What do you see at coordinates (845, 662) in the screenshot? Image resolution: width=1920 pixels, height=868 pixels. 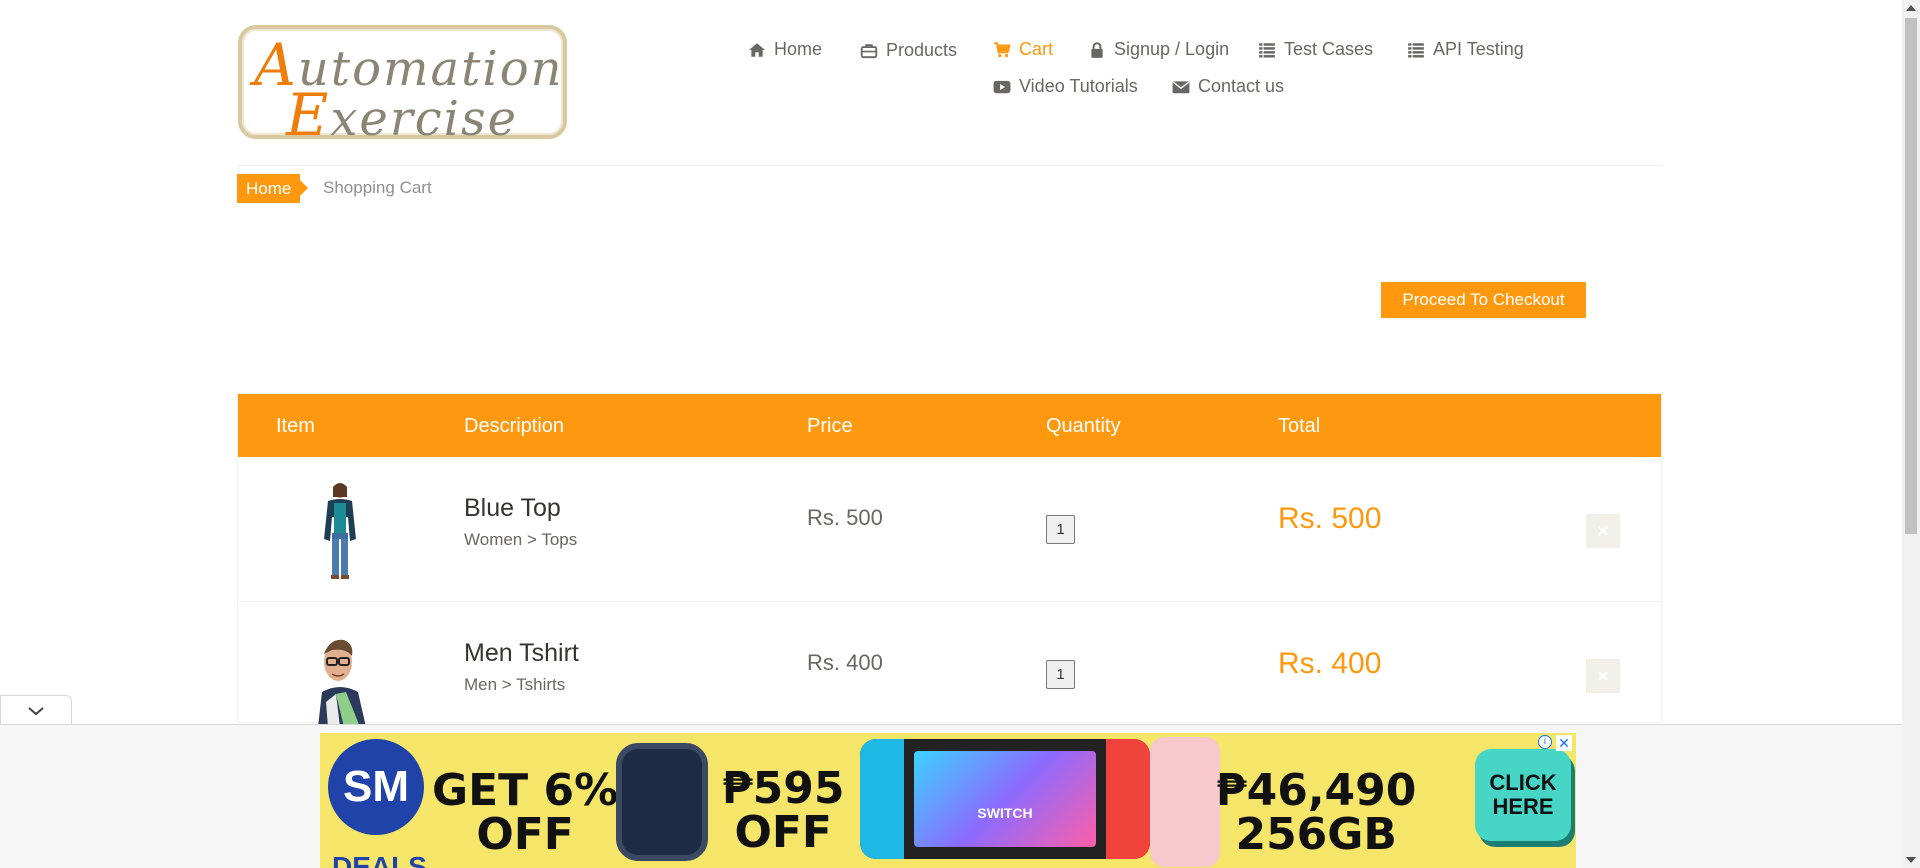 I see `product-price: Rs. 400` at bounding box center [845, 662].